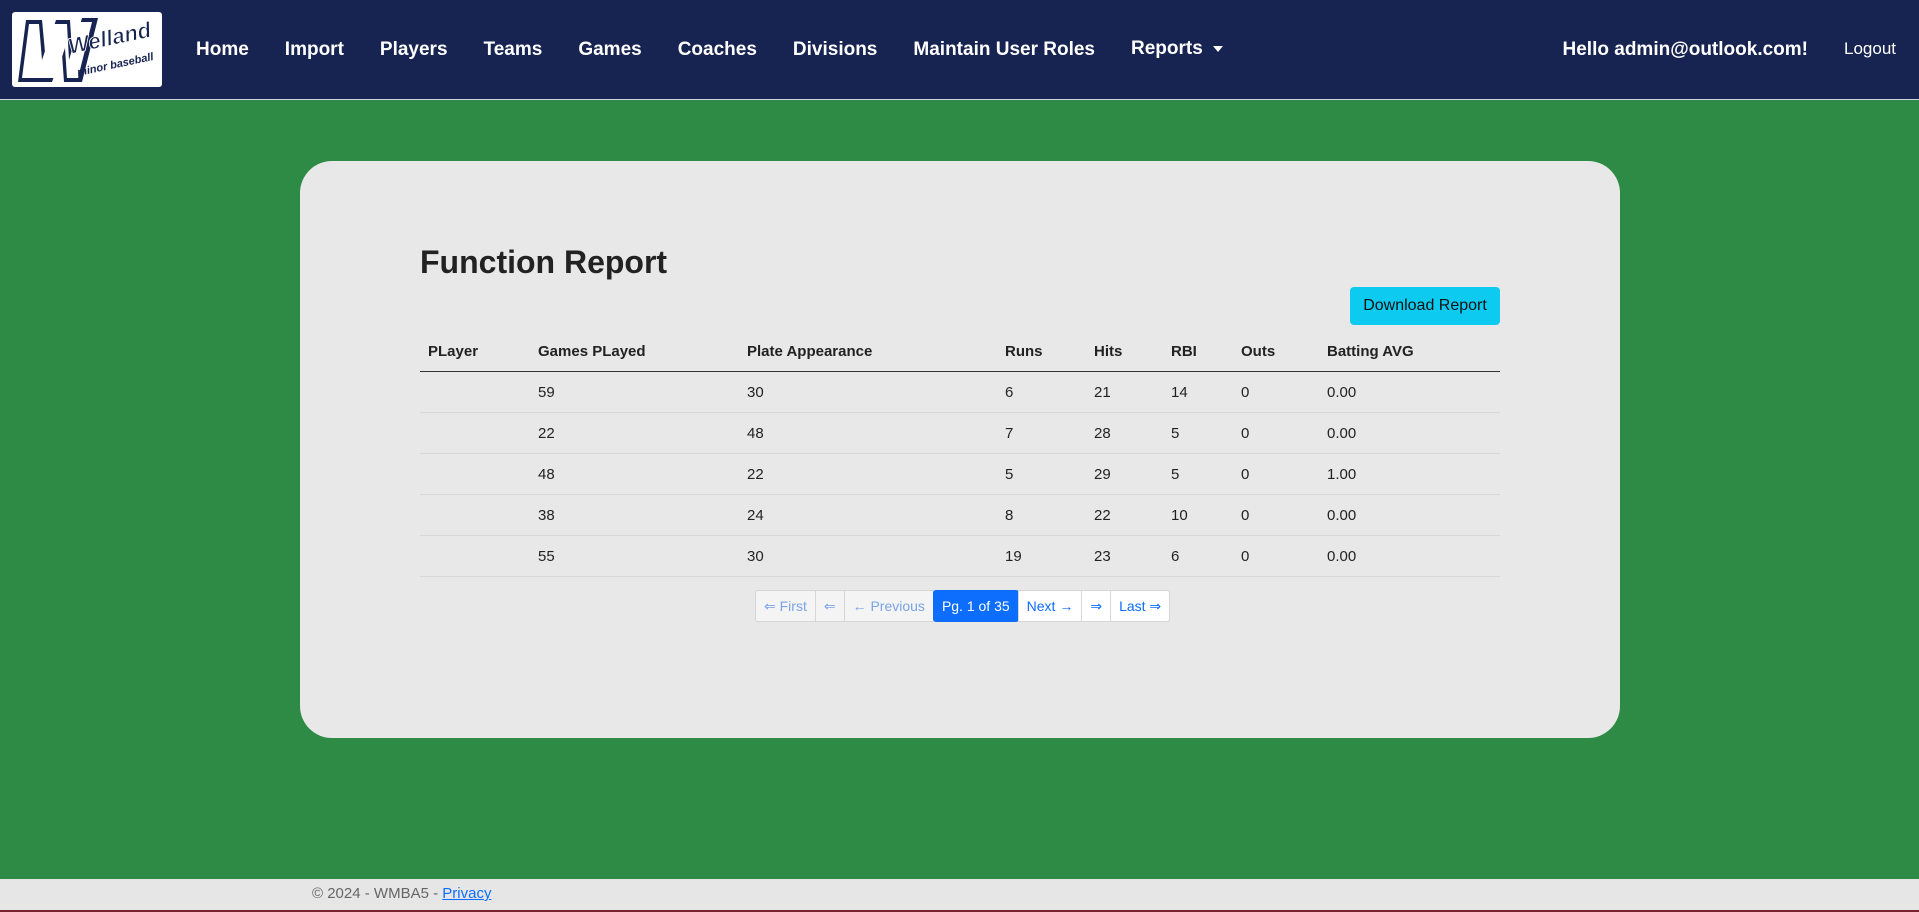  What do you see at coordinates (717, 50) in the screenshot?
I see `nav-coaches: Coaches` at bounding box center [717, 50].